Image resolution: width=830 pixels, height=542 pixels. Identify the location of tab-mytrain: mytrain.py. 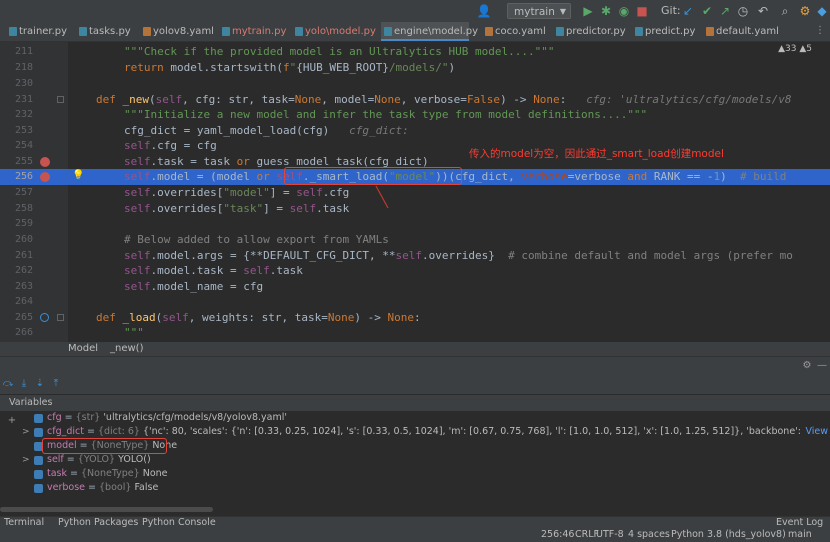
(253, 31).